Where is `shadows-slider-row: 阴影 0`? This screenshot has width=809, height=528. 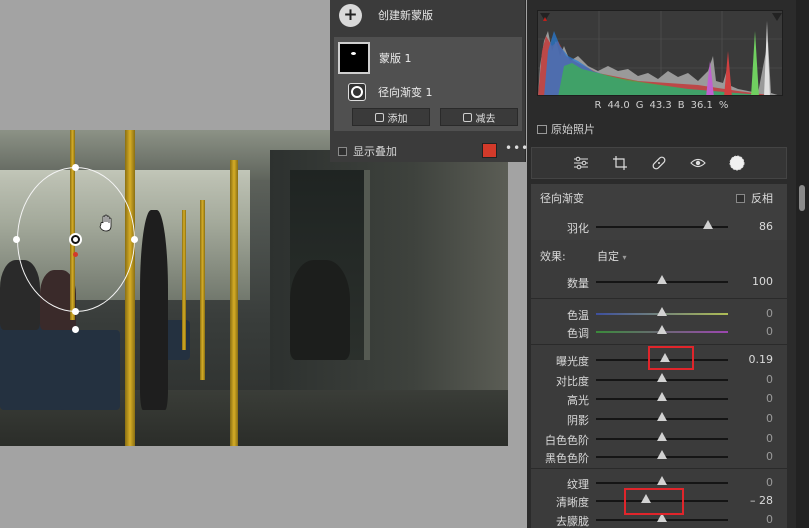 shadows-slider-row: 阴影 0 is located at coordinates (659, 418).